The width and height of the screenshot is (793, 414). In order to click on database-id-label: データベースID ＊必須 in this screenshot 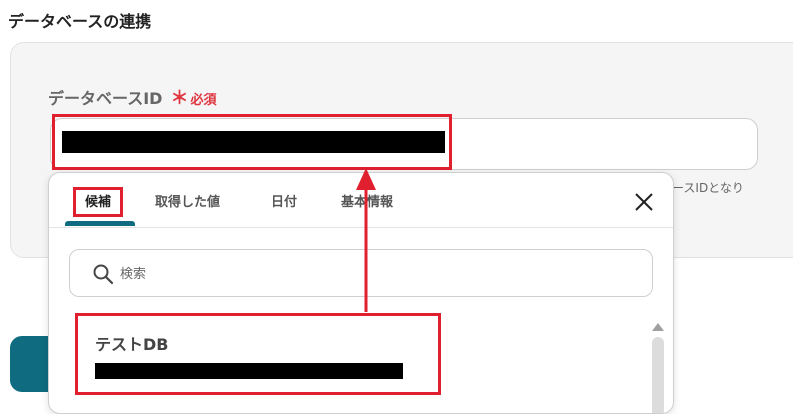, I will do `click(132, 97)`.